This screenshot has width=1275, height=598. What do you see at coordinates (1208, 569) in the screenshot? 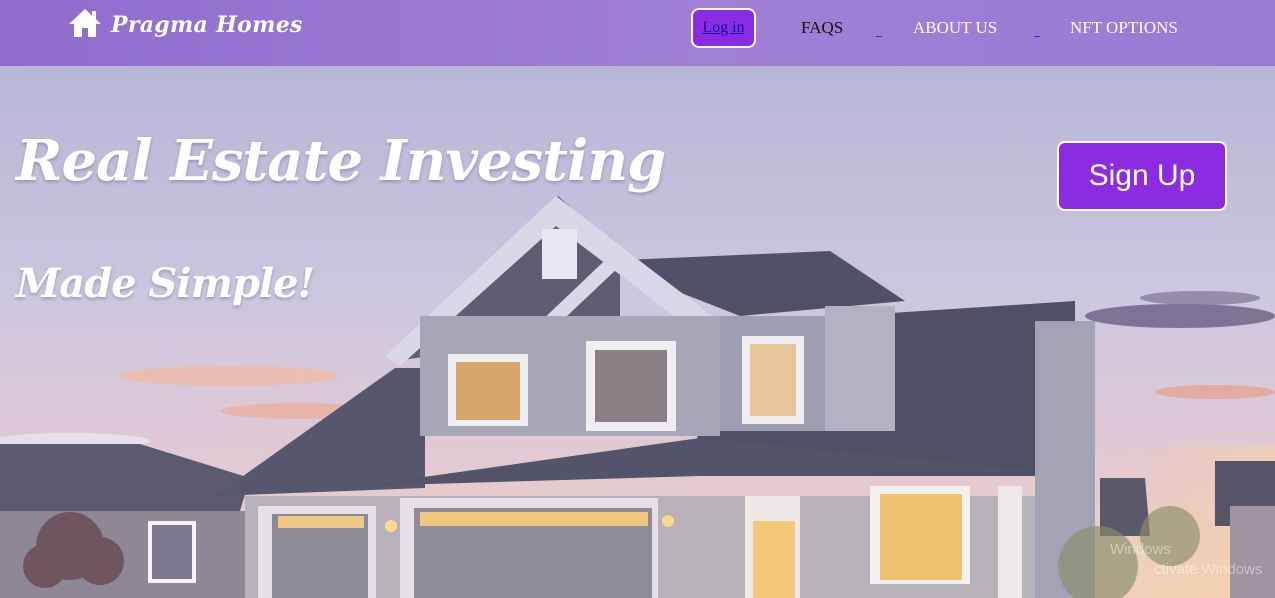
I see `watermark-line-2: ctivate Windows` at bounding box center [1208, 569].